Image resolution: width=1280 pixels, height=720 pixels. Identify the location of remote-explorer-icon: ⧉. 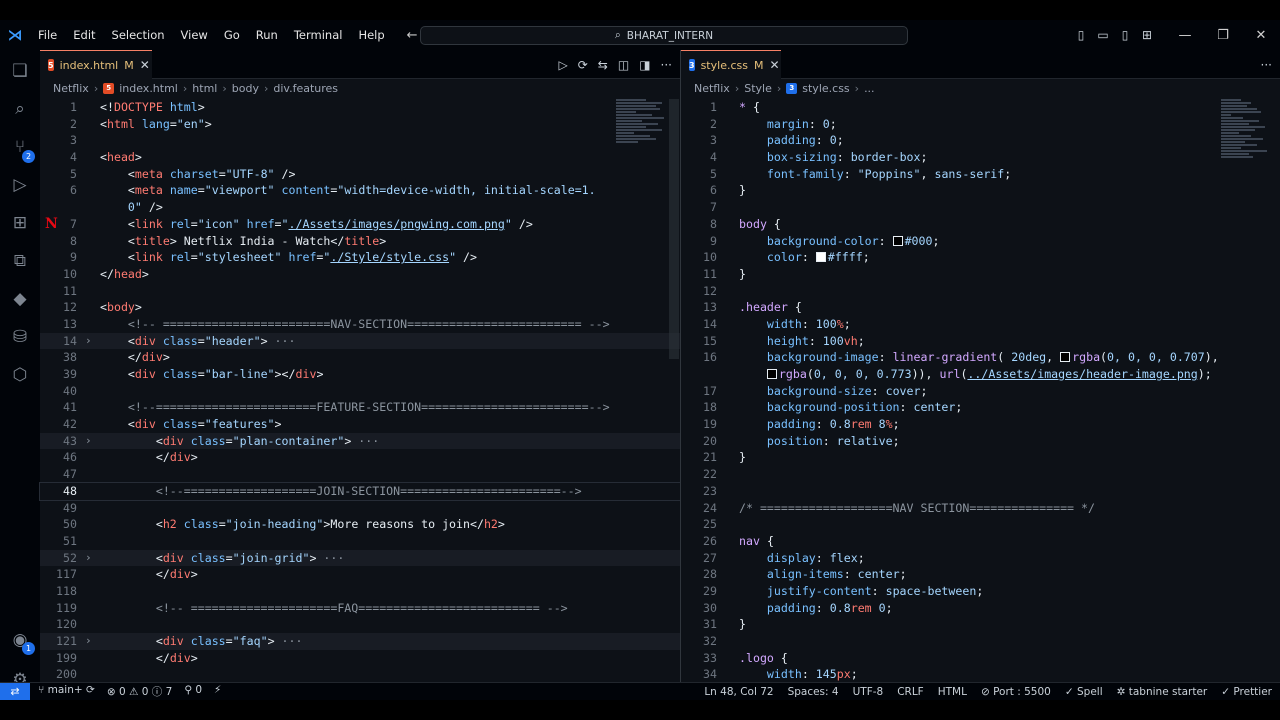
(20, 261).